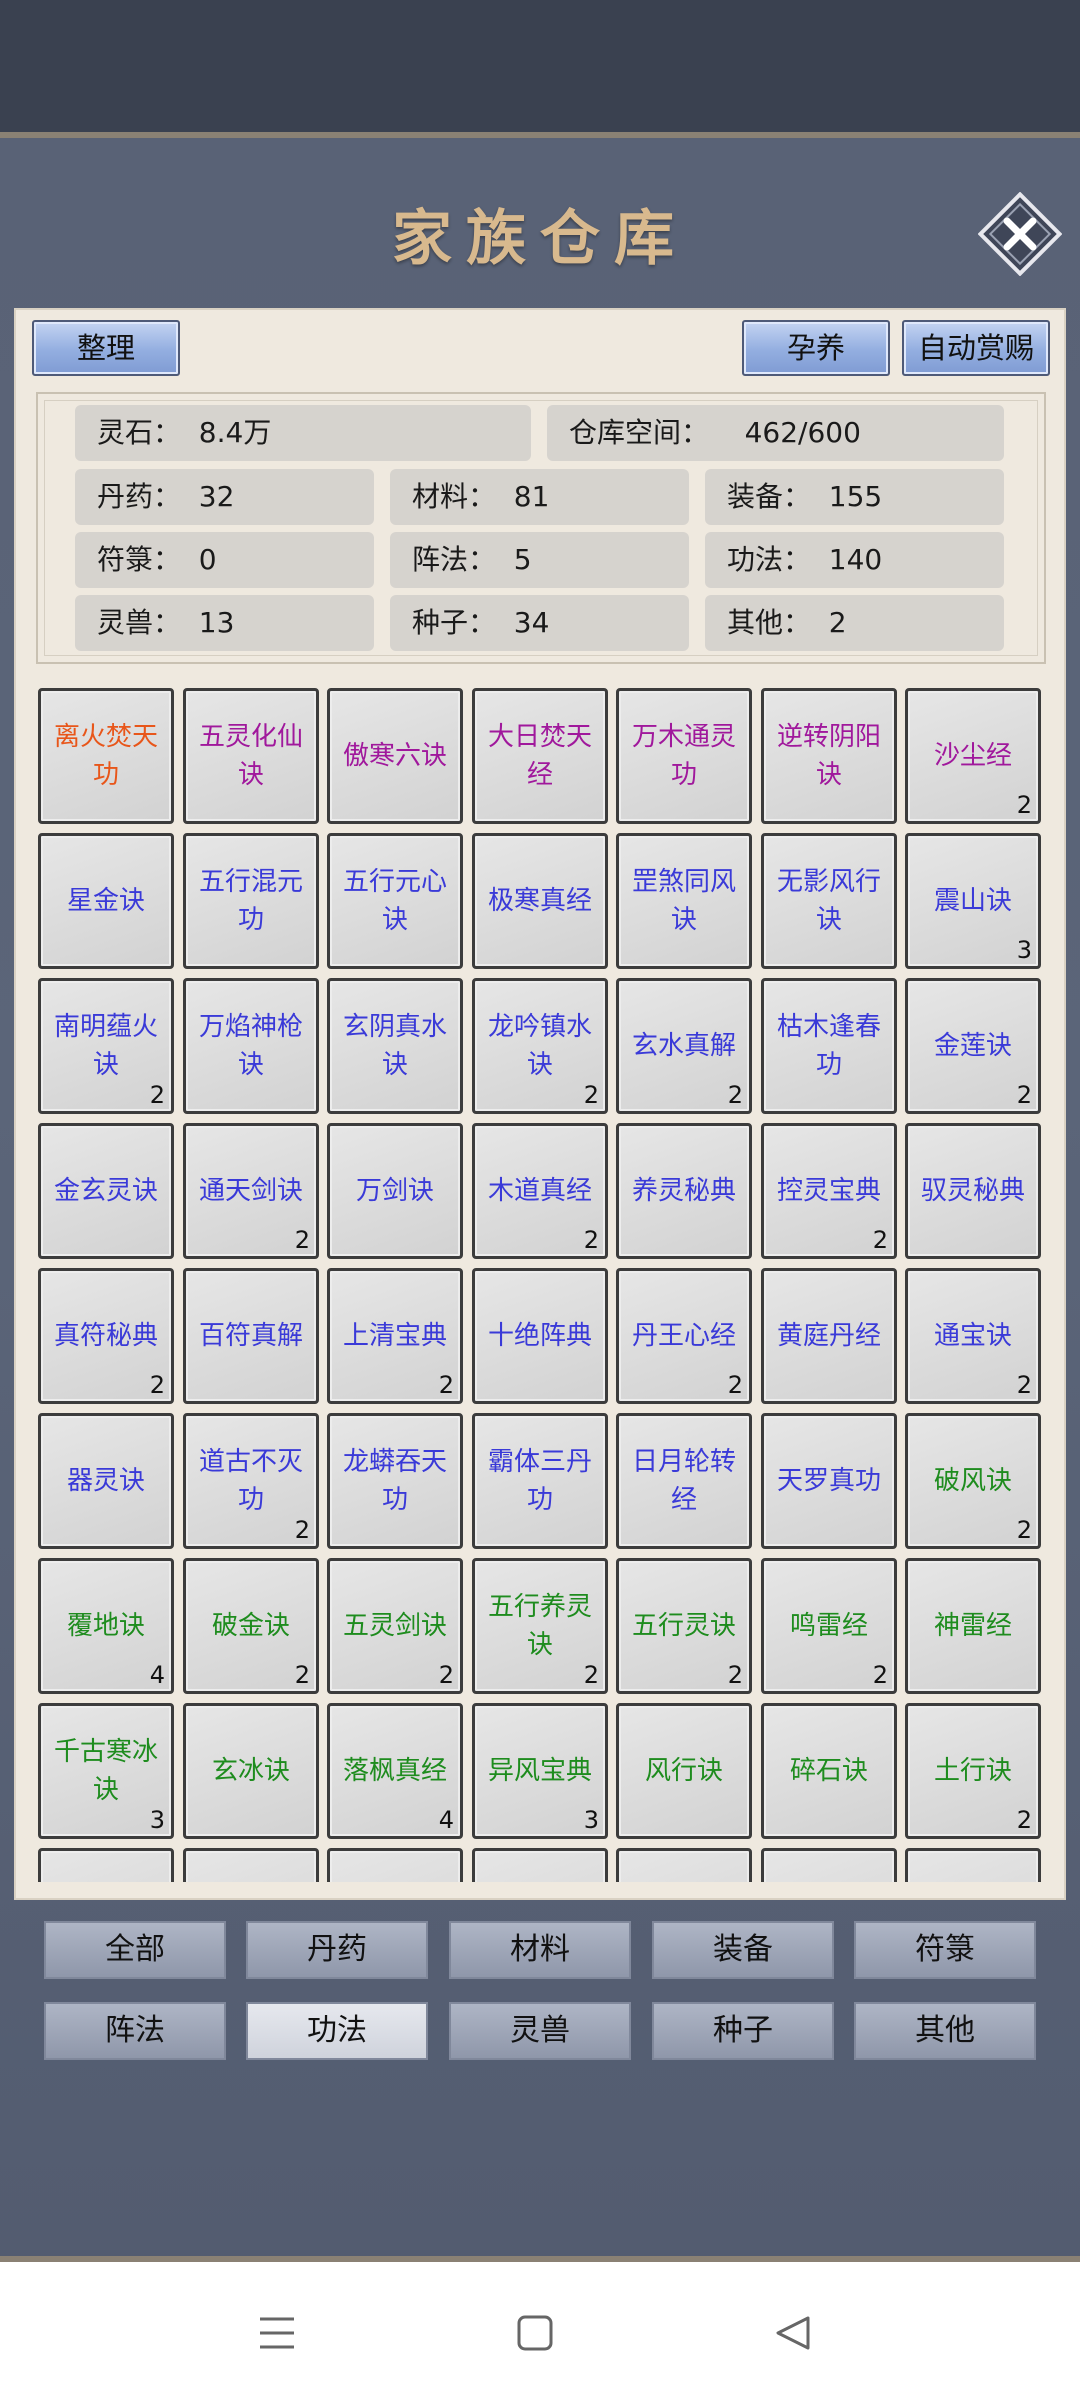  What do you see at coordinates (251, 1771) in the screenshot?
I see `item-cell: 玄冰诀` at bounding box center [251, 1771].